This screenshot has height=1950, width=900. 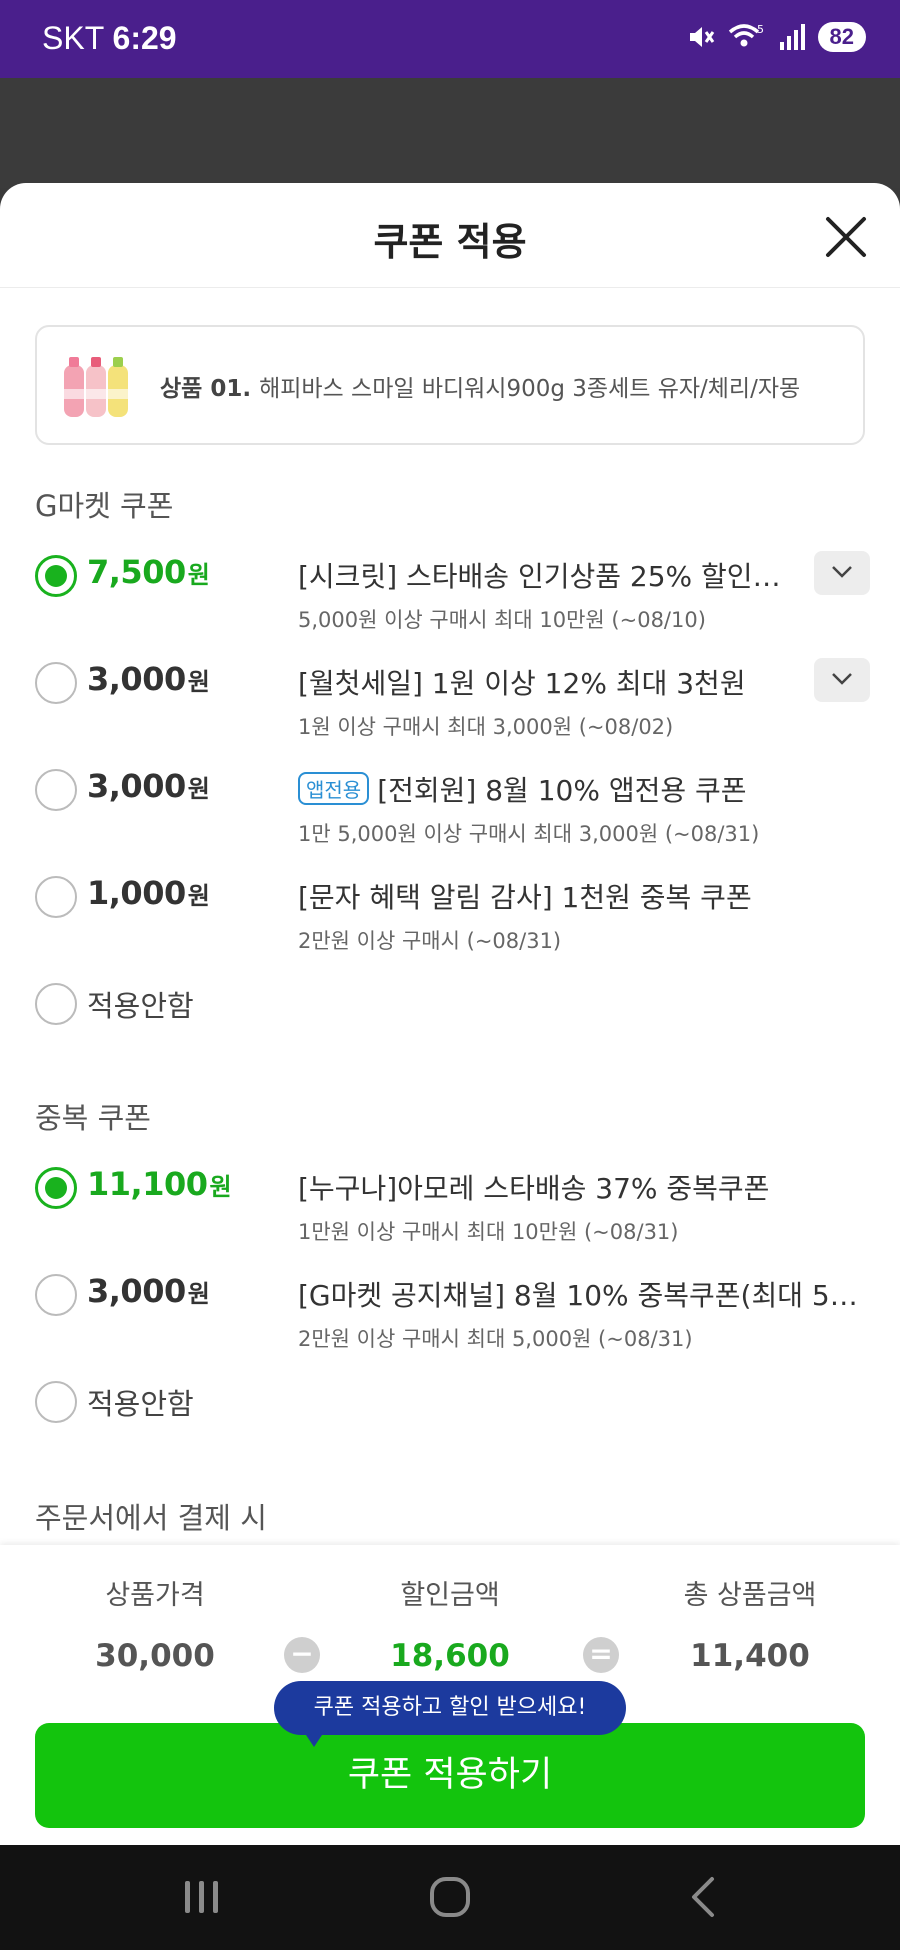 What do you see at coordinates (450, 133) in the screenshot?
I see `dimmed-background` at bounding box center [450, 133].